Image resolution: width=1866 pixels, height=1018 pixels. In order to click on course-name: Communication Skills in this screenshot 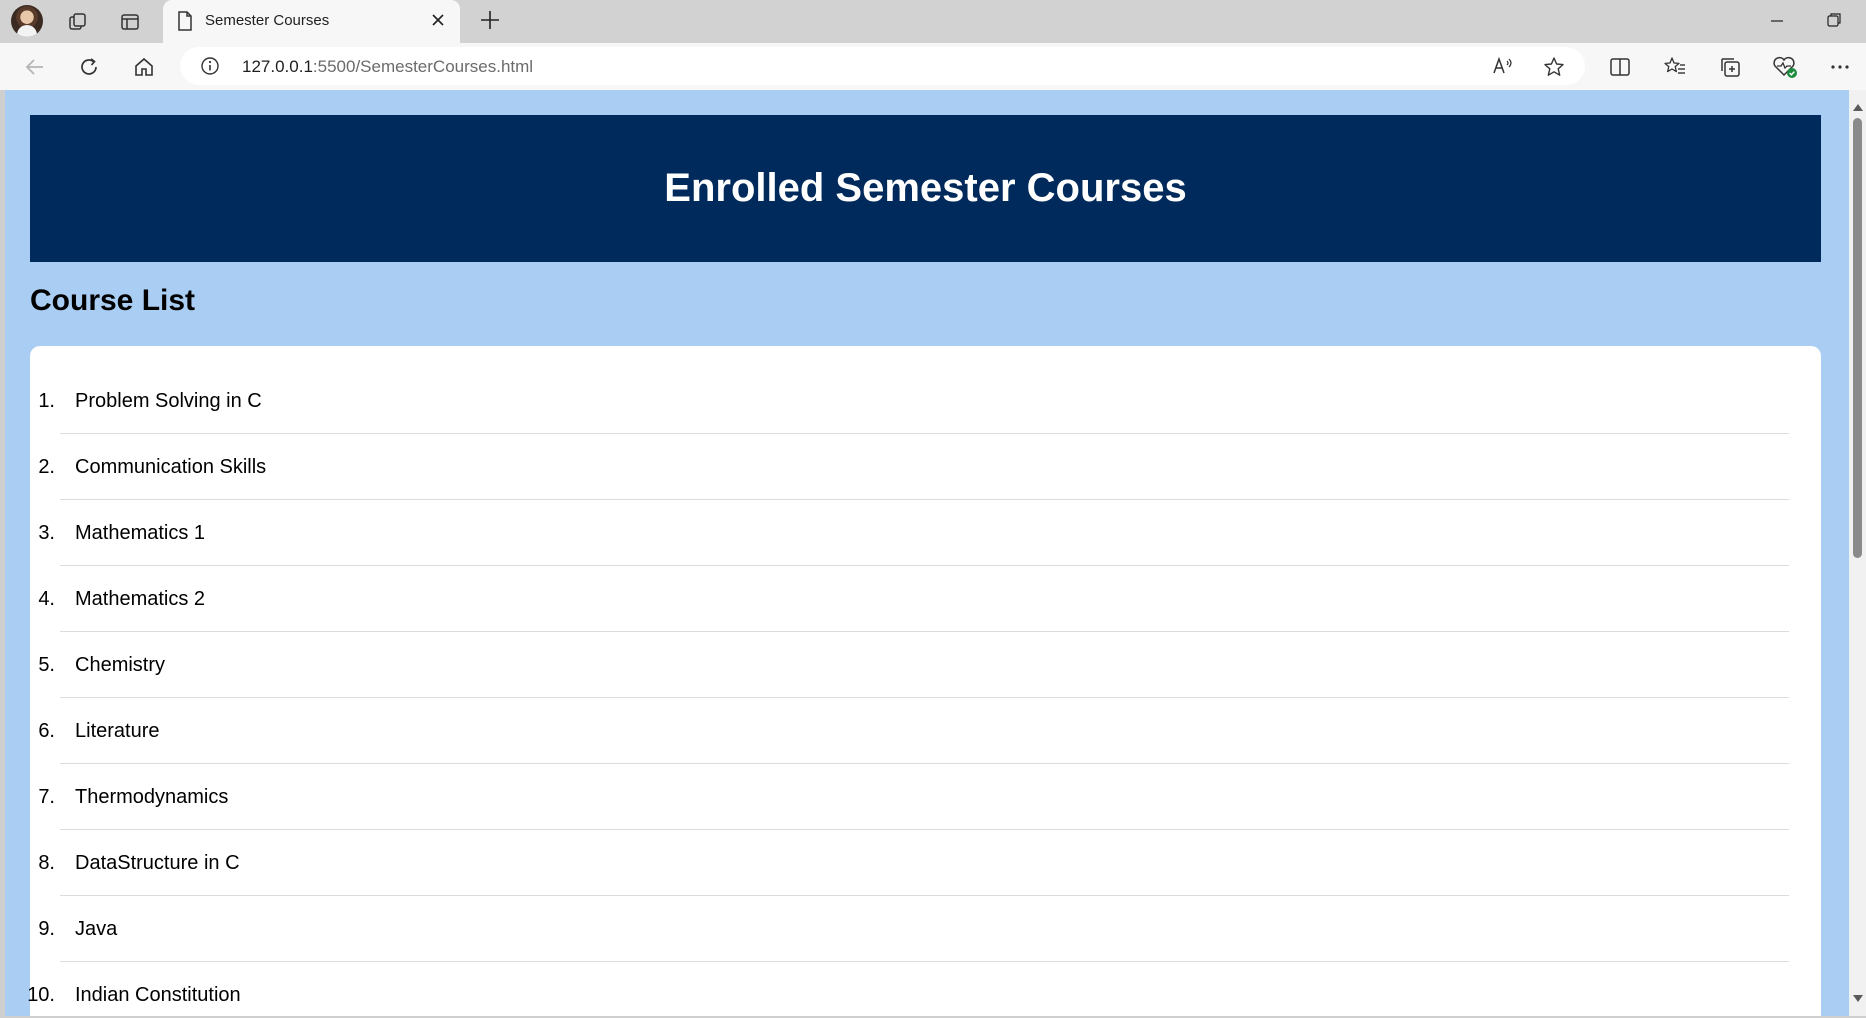, I will do `click(171, 467)`.